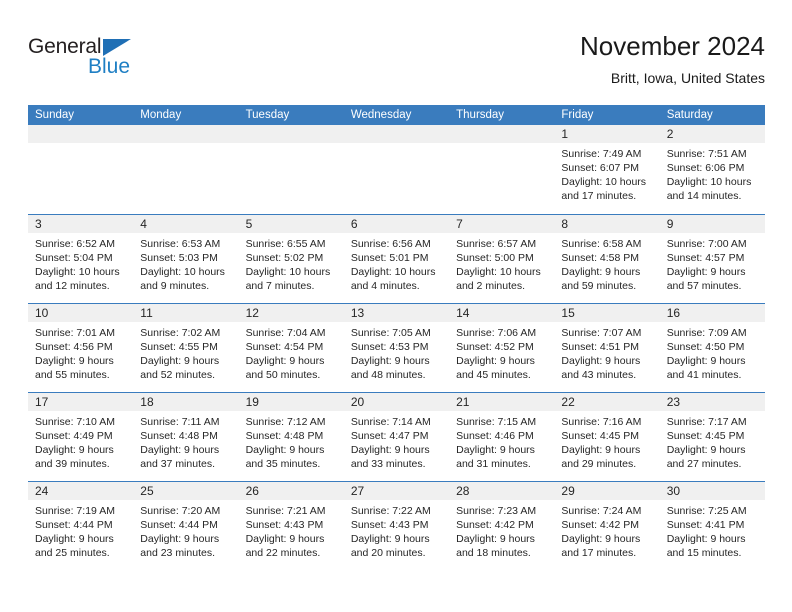  I want to click on day-number: 22, so click(607, 401).